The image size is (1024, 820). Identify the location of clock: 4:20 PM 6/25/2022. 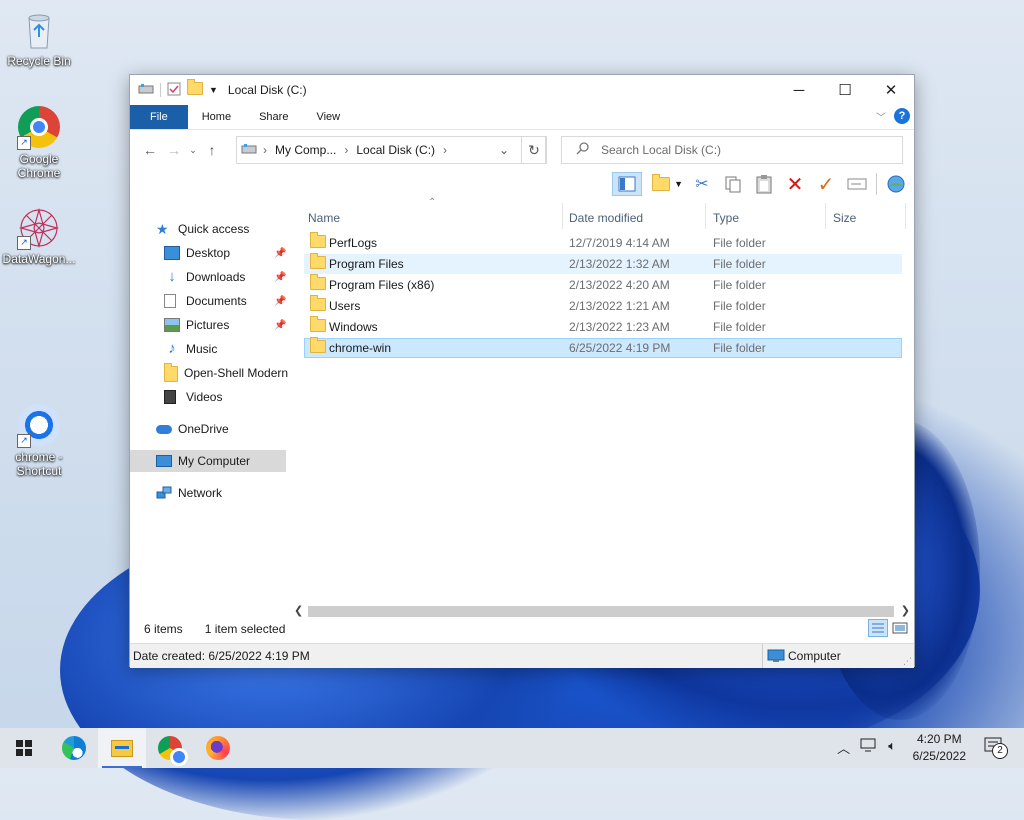
(939, 748).